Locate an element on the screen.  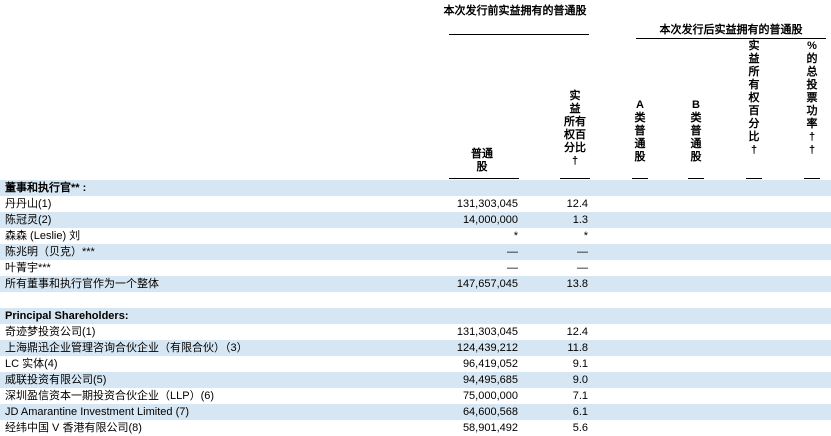
col-header-pct-before: 实 益 所有 权百 分比 † is located at coordinates (575, 128).